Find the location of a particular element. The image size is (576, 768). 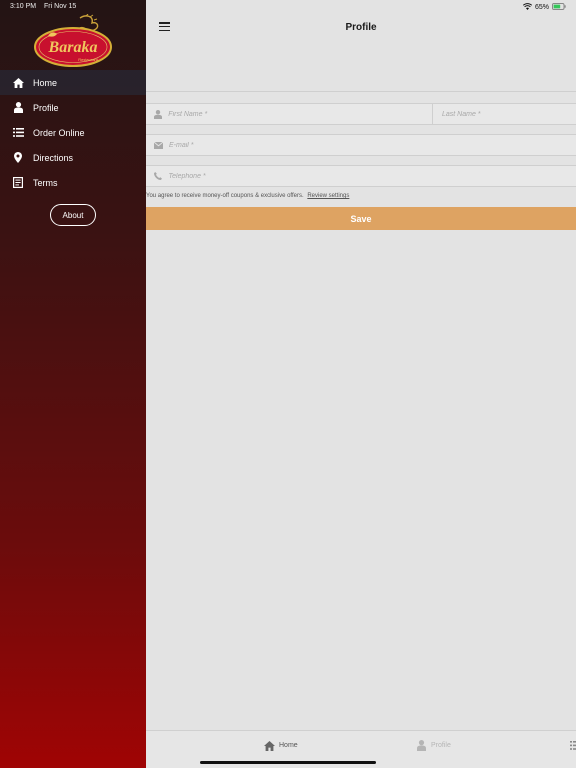

telephone-row is located at coordinates (361, 176).